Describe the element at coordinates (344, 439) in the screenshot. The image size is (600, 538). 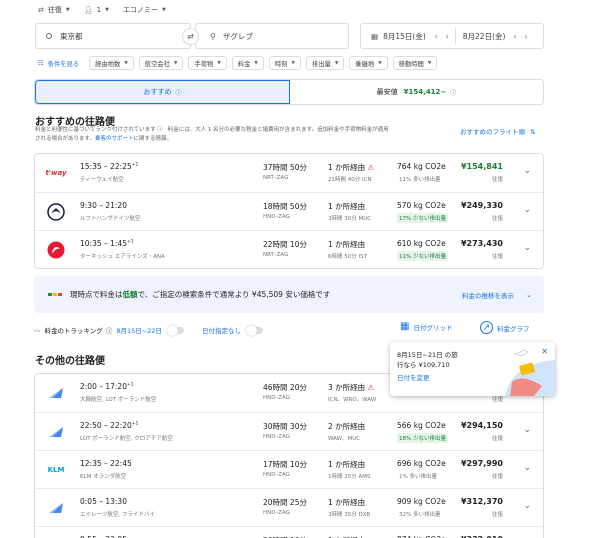
I see `stop-detail: WAW、MUC` at that location.